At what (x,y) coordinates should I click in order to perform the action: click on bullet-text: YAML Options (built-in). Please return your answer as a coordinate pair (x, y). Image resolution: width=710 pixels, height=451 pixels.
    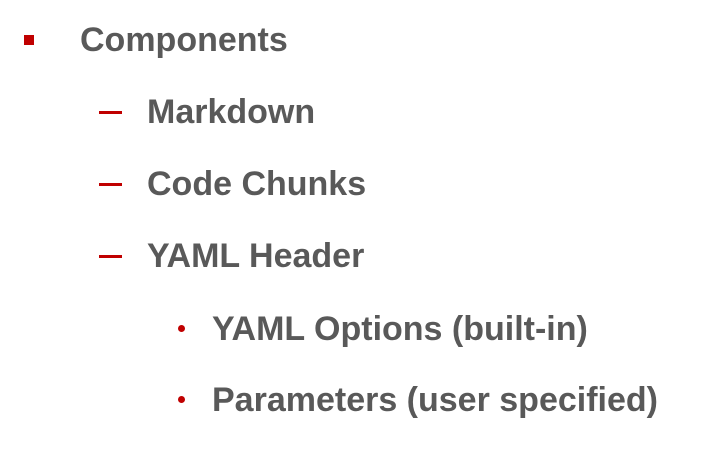
    Looking at the image, I should click on (400, 329).